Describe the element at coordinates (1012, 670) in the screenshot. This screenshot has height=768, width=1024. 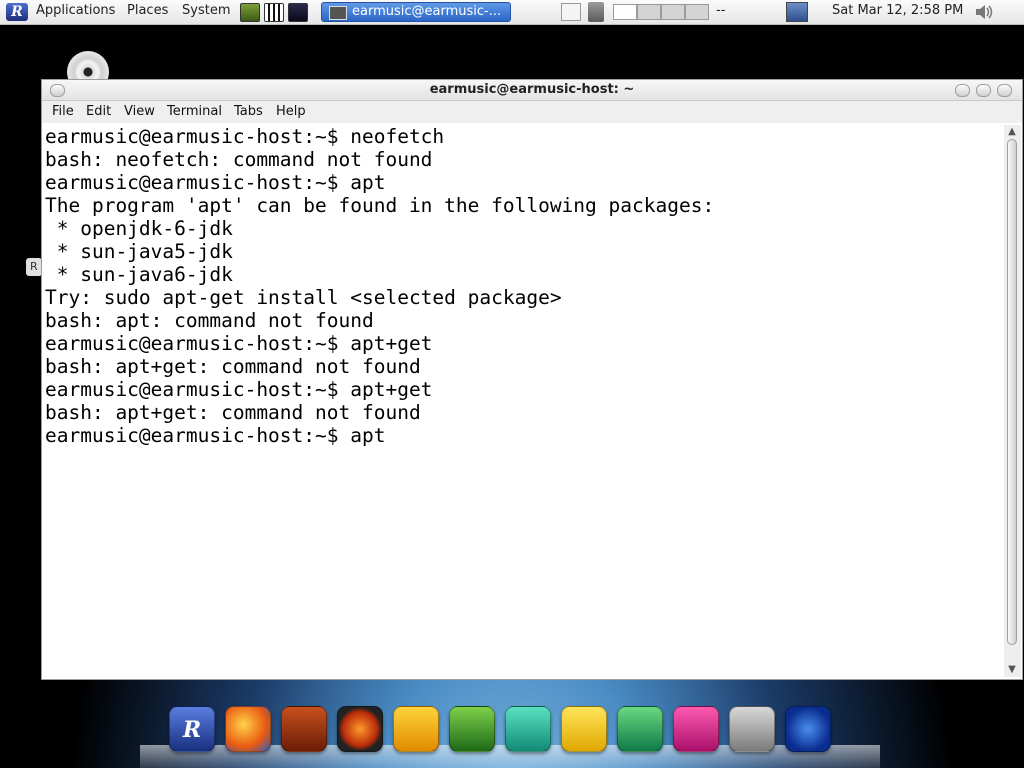
I see `scroll-down-arrow-icon: ▼` at that location.